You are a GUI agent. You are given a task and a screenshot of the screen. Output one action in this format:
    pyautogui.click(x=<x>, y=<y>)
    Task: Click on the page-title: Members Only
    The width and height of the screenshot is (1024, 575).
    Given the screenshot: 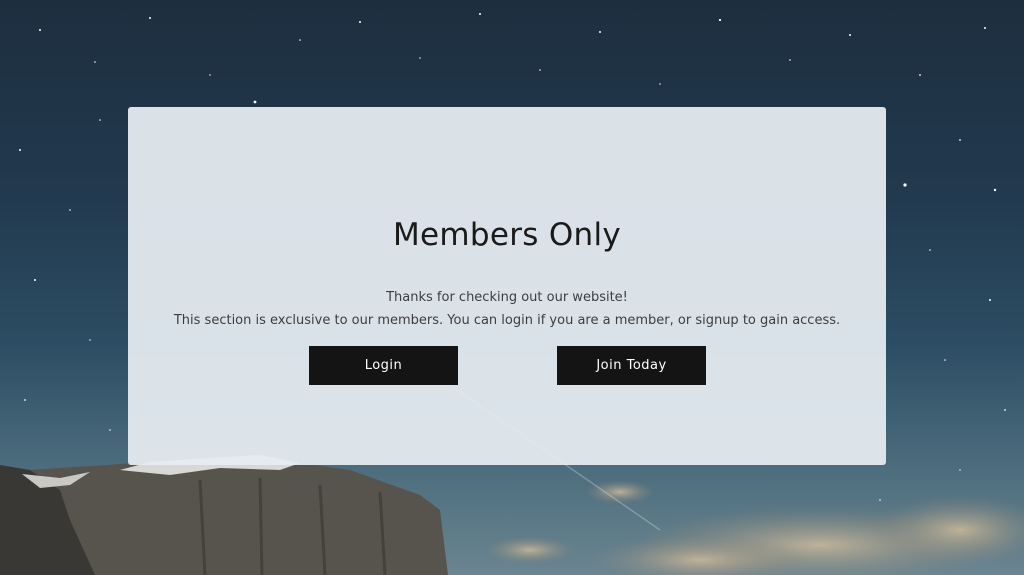 What is the action you would take?
    pyautogui.click(x=507, y=235)
    